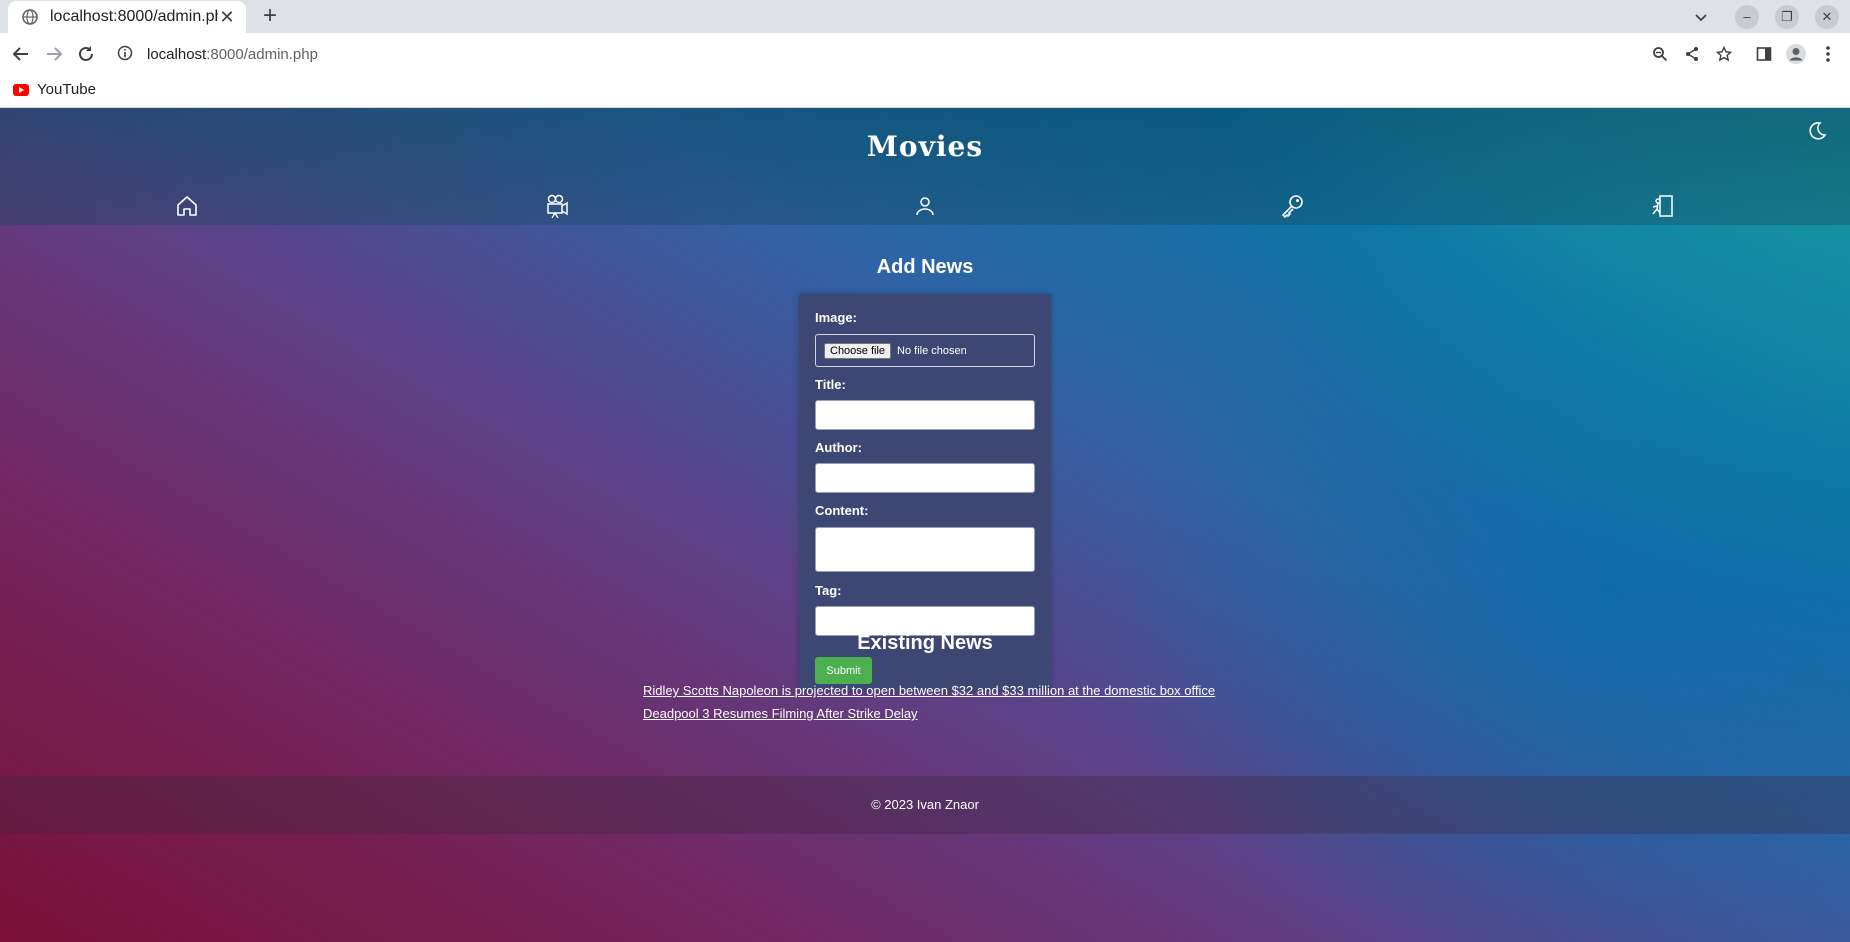 This screenshot has height=942, width=1850. I want to click on content-label: Content:, so click(842, 510).